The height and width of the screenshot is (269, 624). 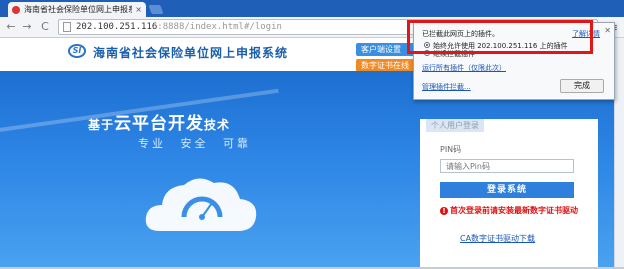 I want to click on cloud-gauge-icon, so click(x=201, y=204).